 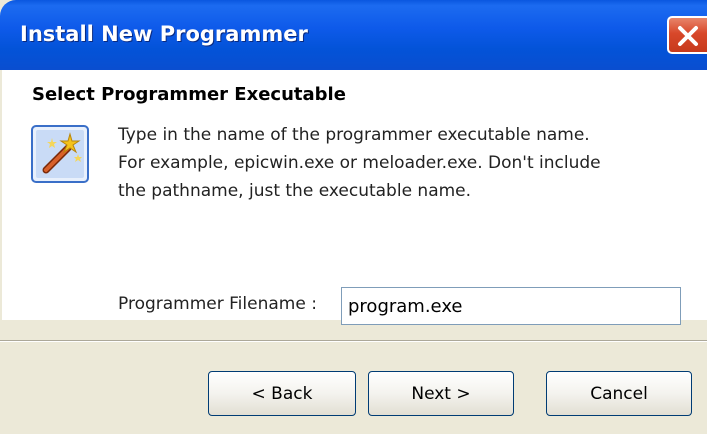 What do you see at coordinates (189, 94) in the screenshot?
I see `section-title: Select Programmer Executable` at bounding box center [189, 94].